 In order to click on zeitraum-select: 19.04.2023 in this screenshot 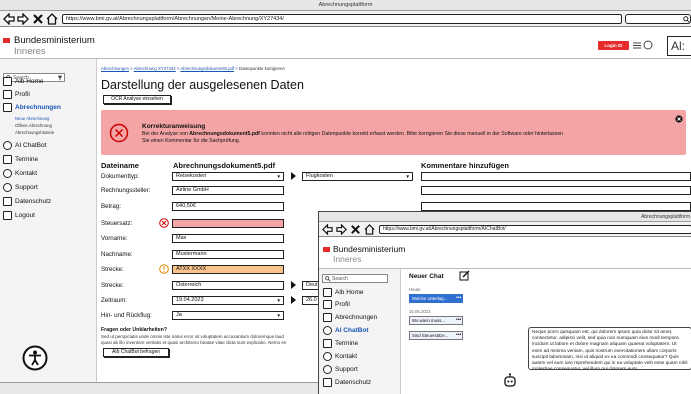, I will do `click(228, 300)`.